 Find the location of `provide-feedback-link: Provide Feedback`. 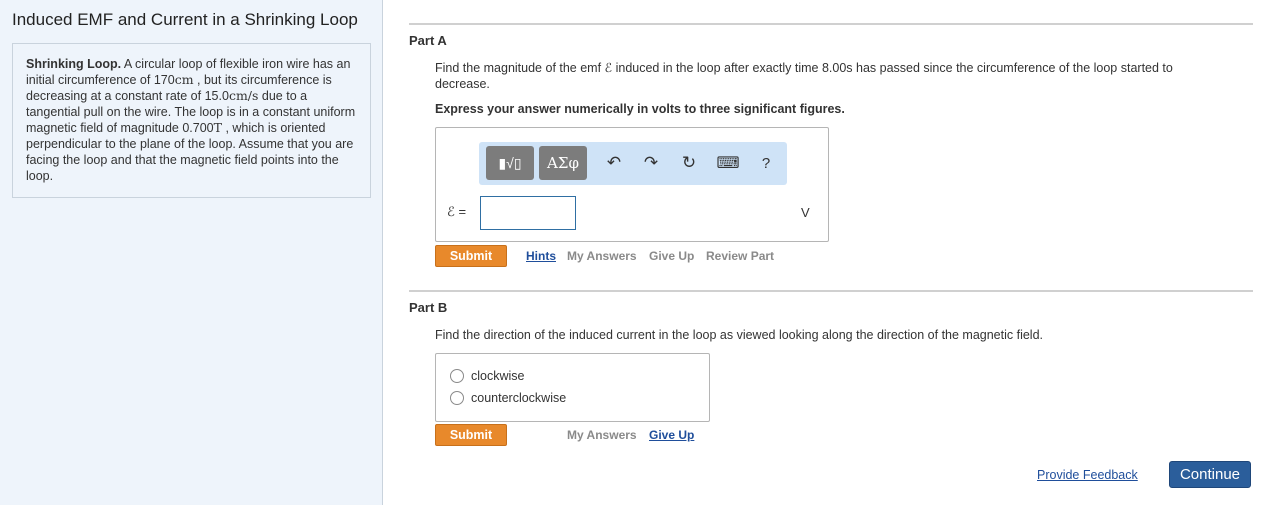

provide-feedback-link: Provide Feedback is located at coordinates (1087, 475).